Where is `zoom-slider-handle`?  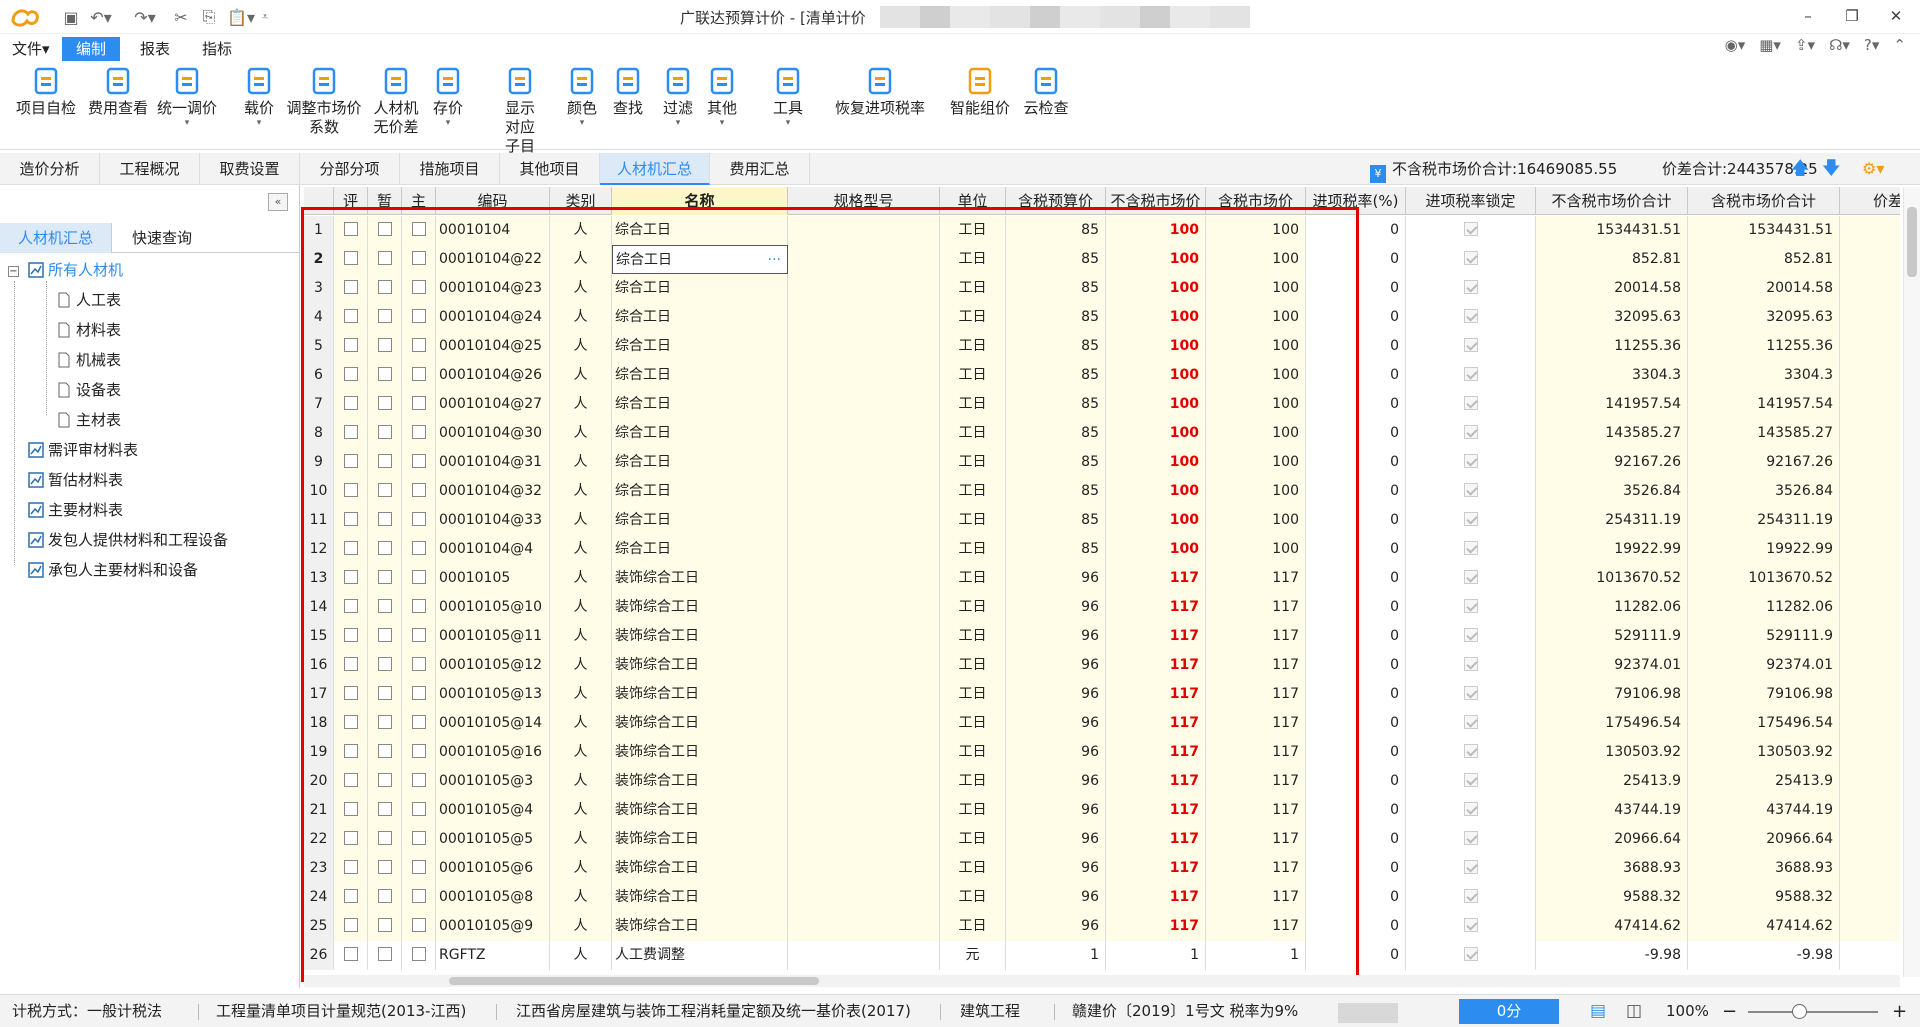 zoom-slider-handle is located at coordinates (1799, 1011).